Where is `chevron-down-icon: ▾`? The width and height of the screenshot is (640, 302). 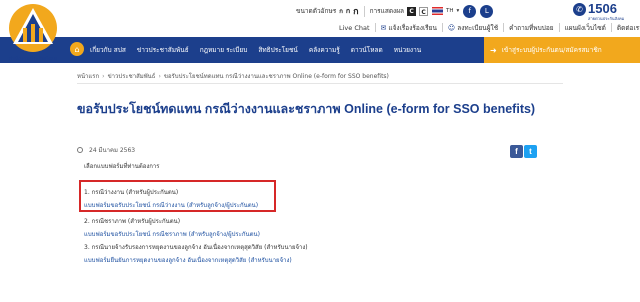
chevron-down-icon: ▾ is located at coordinates (458, 11).